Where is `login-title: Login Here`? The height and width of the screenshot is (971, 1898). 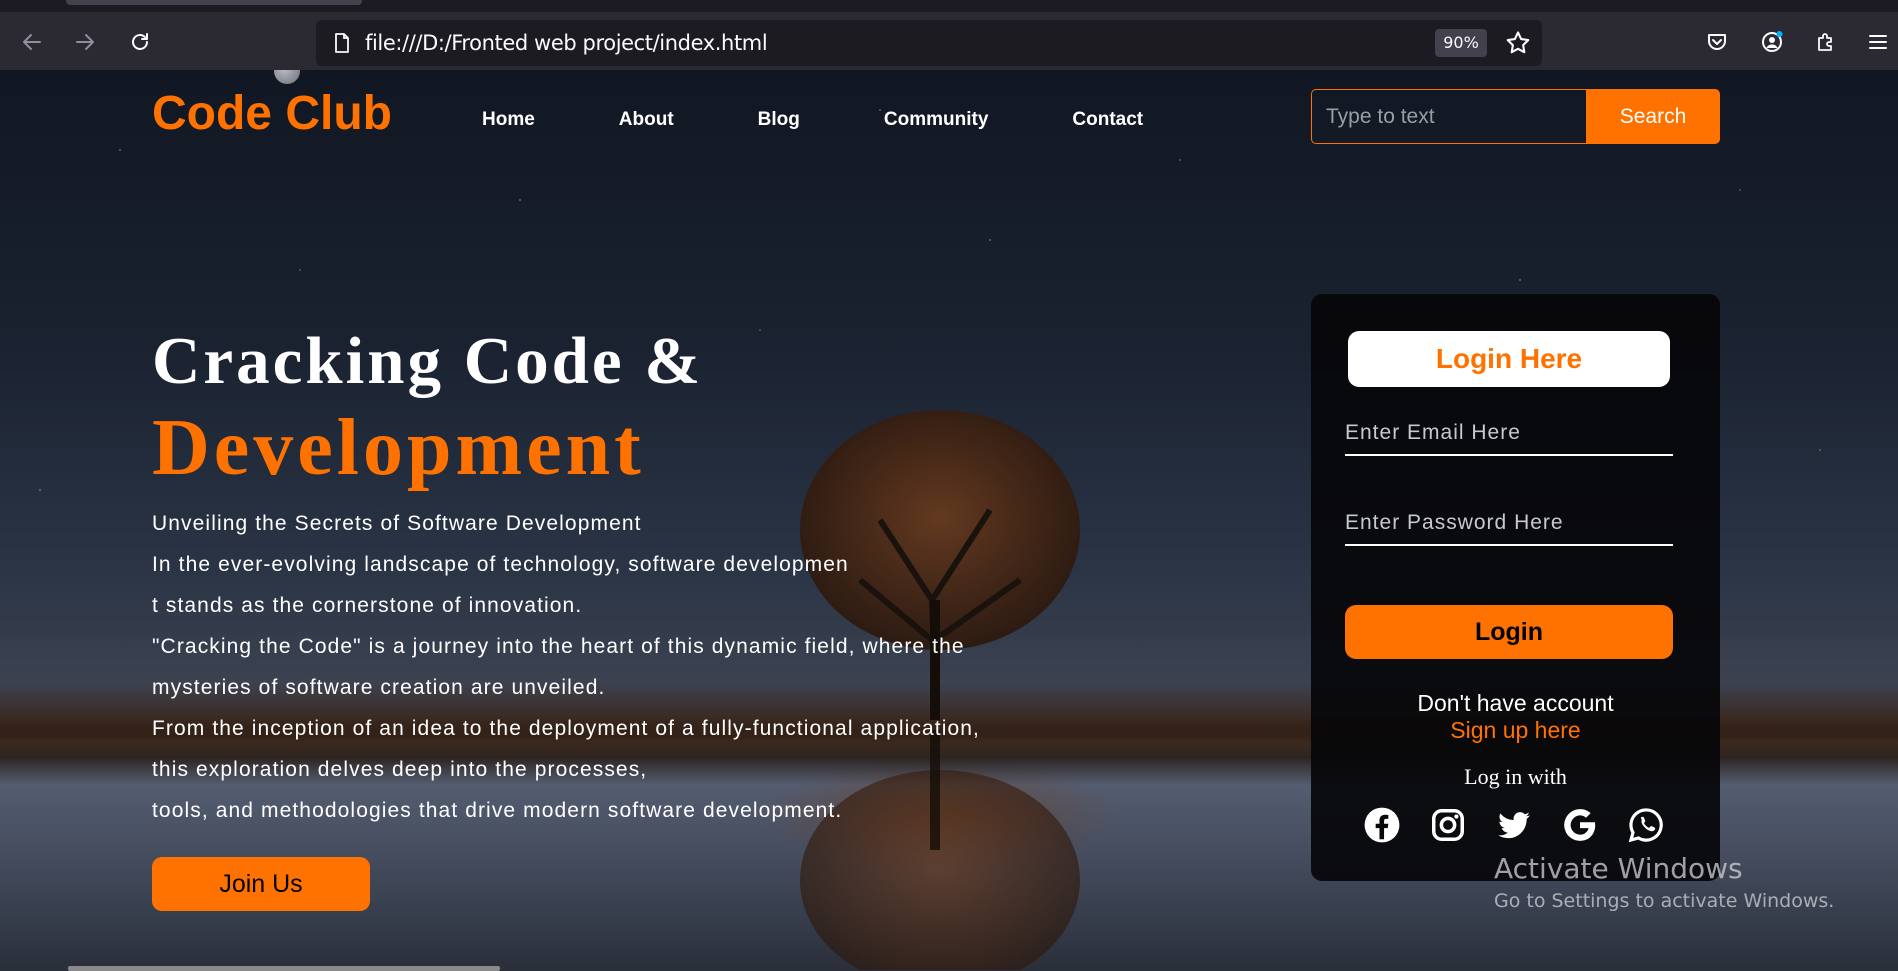 login-title: Login Here is located at coordinates (1509, 359).